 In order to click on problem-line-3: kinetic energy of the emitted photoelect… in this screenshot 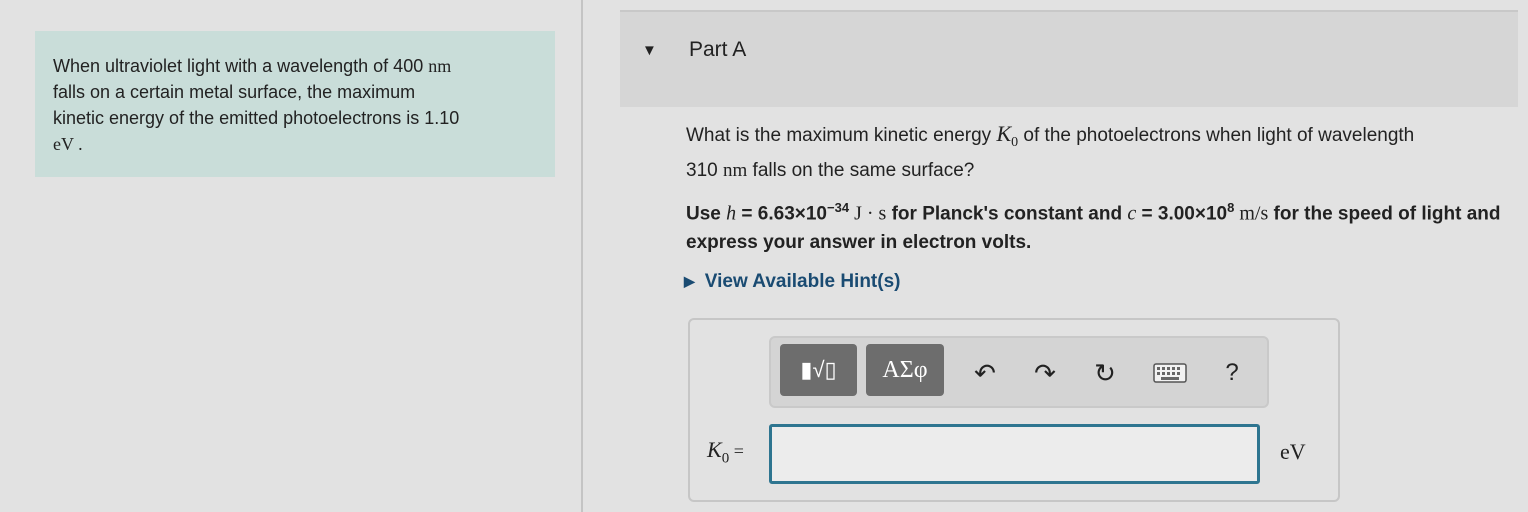, I will do `click(256, 118)`.